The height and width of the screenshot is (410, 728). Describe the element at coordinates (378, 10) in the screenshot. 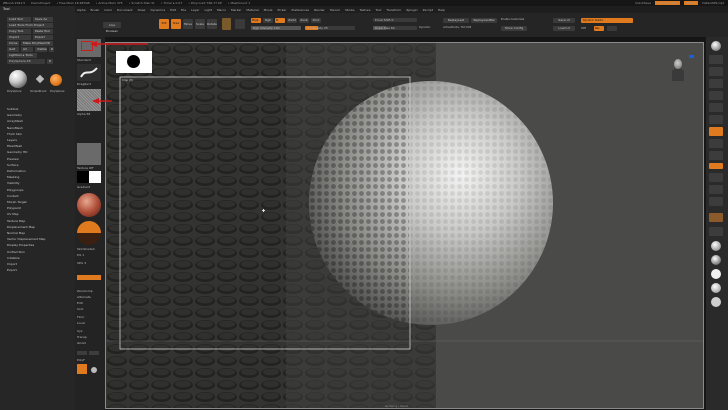

I see `menu-tool: Tool` at that location.